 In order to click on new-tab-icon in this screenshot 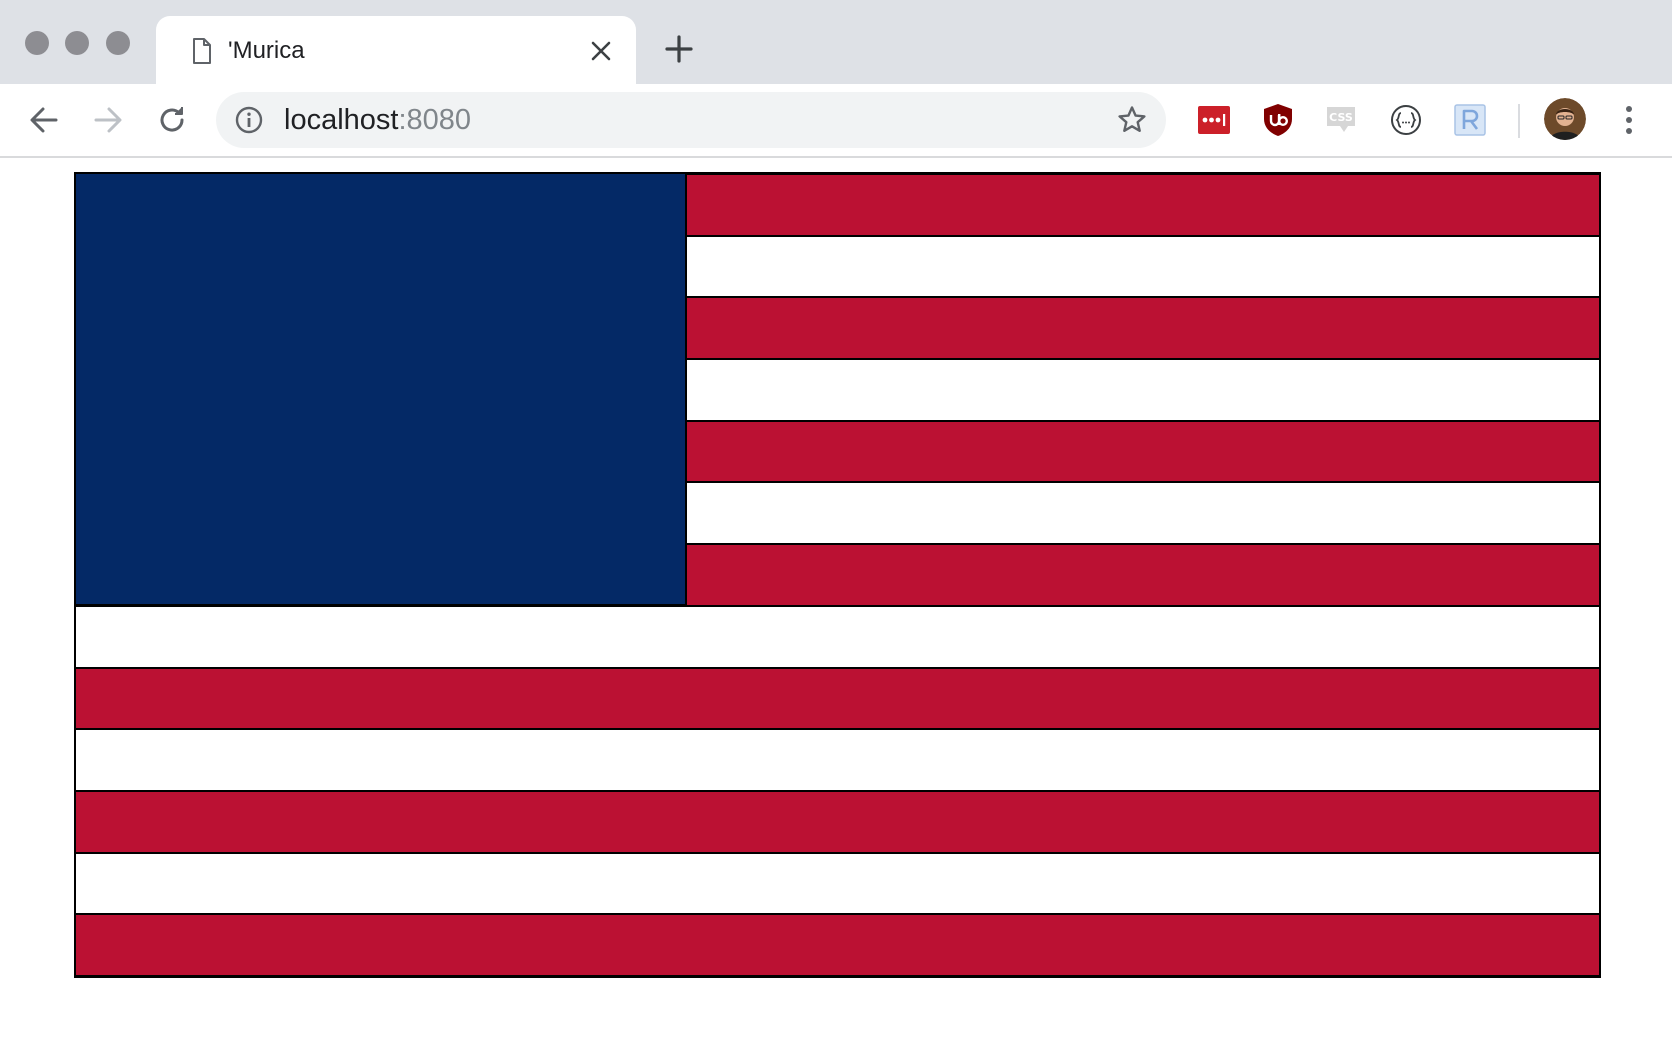, I will do `click(679, 49)`.